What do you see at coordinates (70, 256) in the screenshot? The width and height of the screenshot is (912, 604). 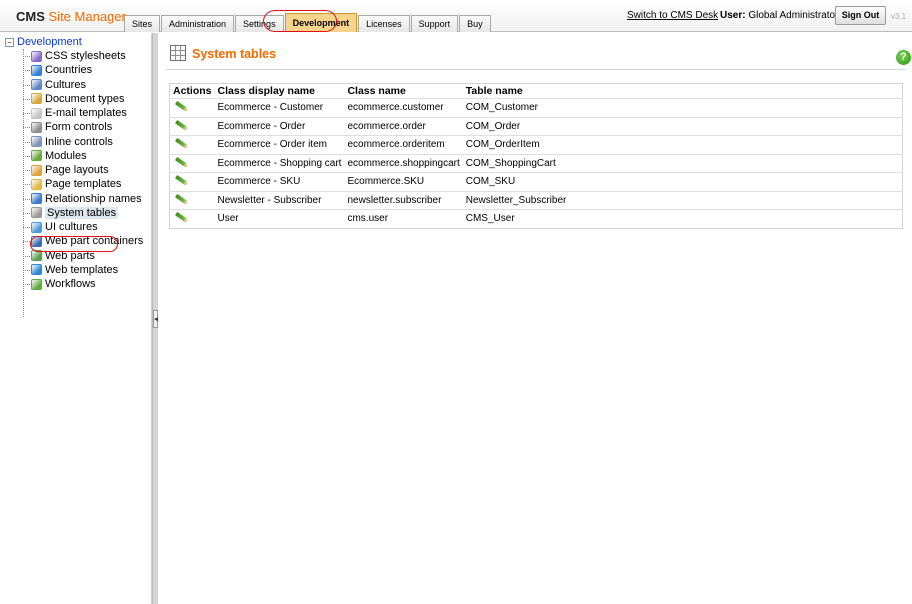 I see `tree-item-label: Web parts` at bounding box center [70, 256].